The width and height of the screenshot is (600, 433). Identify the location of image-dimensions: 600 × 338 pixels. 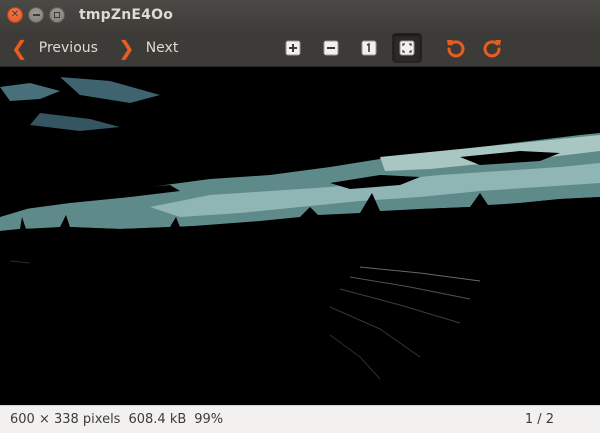
(65, 419).